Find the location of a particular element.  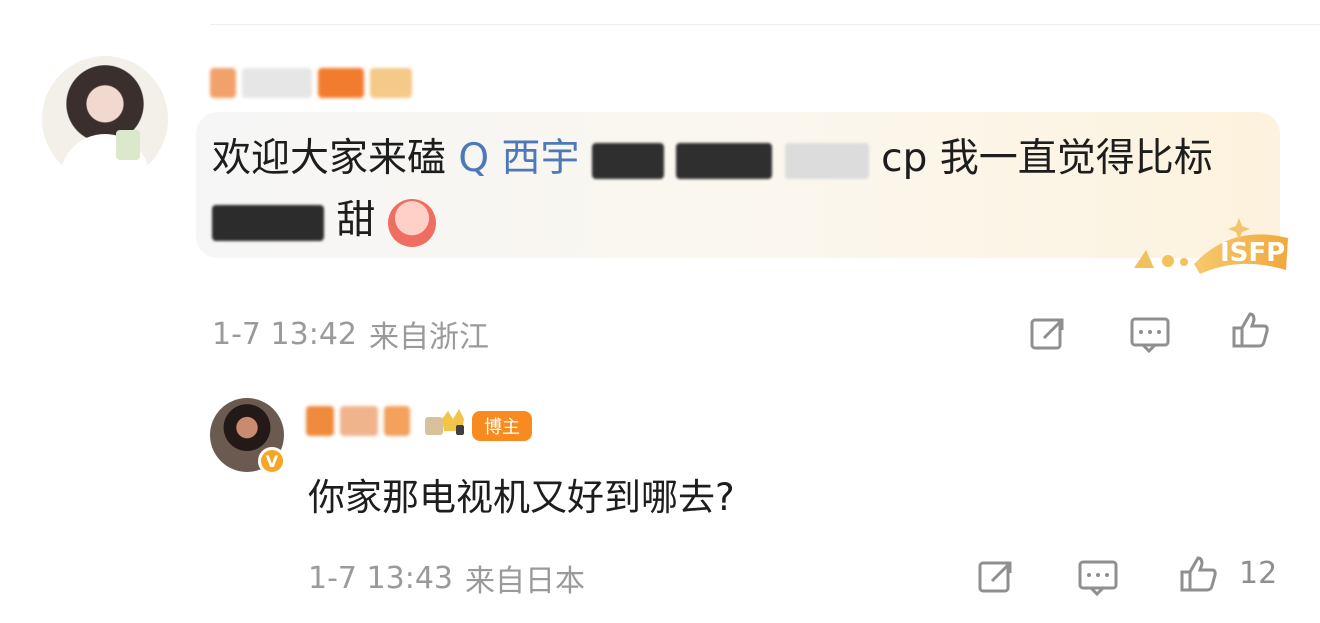

blogger-badge: 博主 is located at coordinates (502, 426).